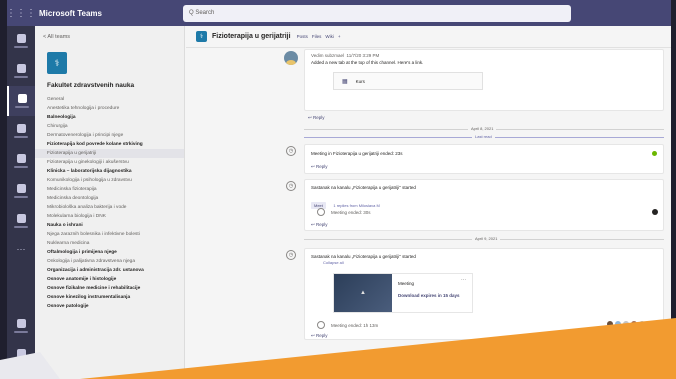 This screenshot has height=379, width=676. I want to click on play-icon: ▲, so click(363, 293).